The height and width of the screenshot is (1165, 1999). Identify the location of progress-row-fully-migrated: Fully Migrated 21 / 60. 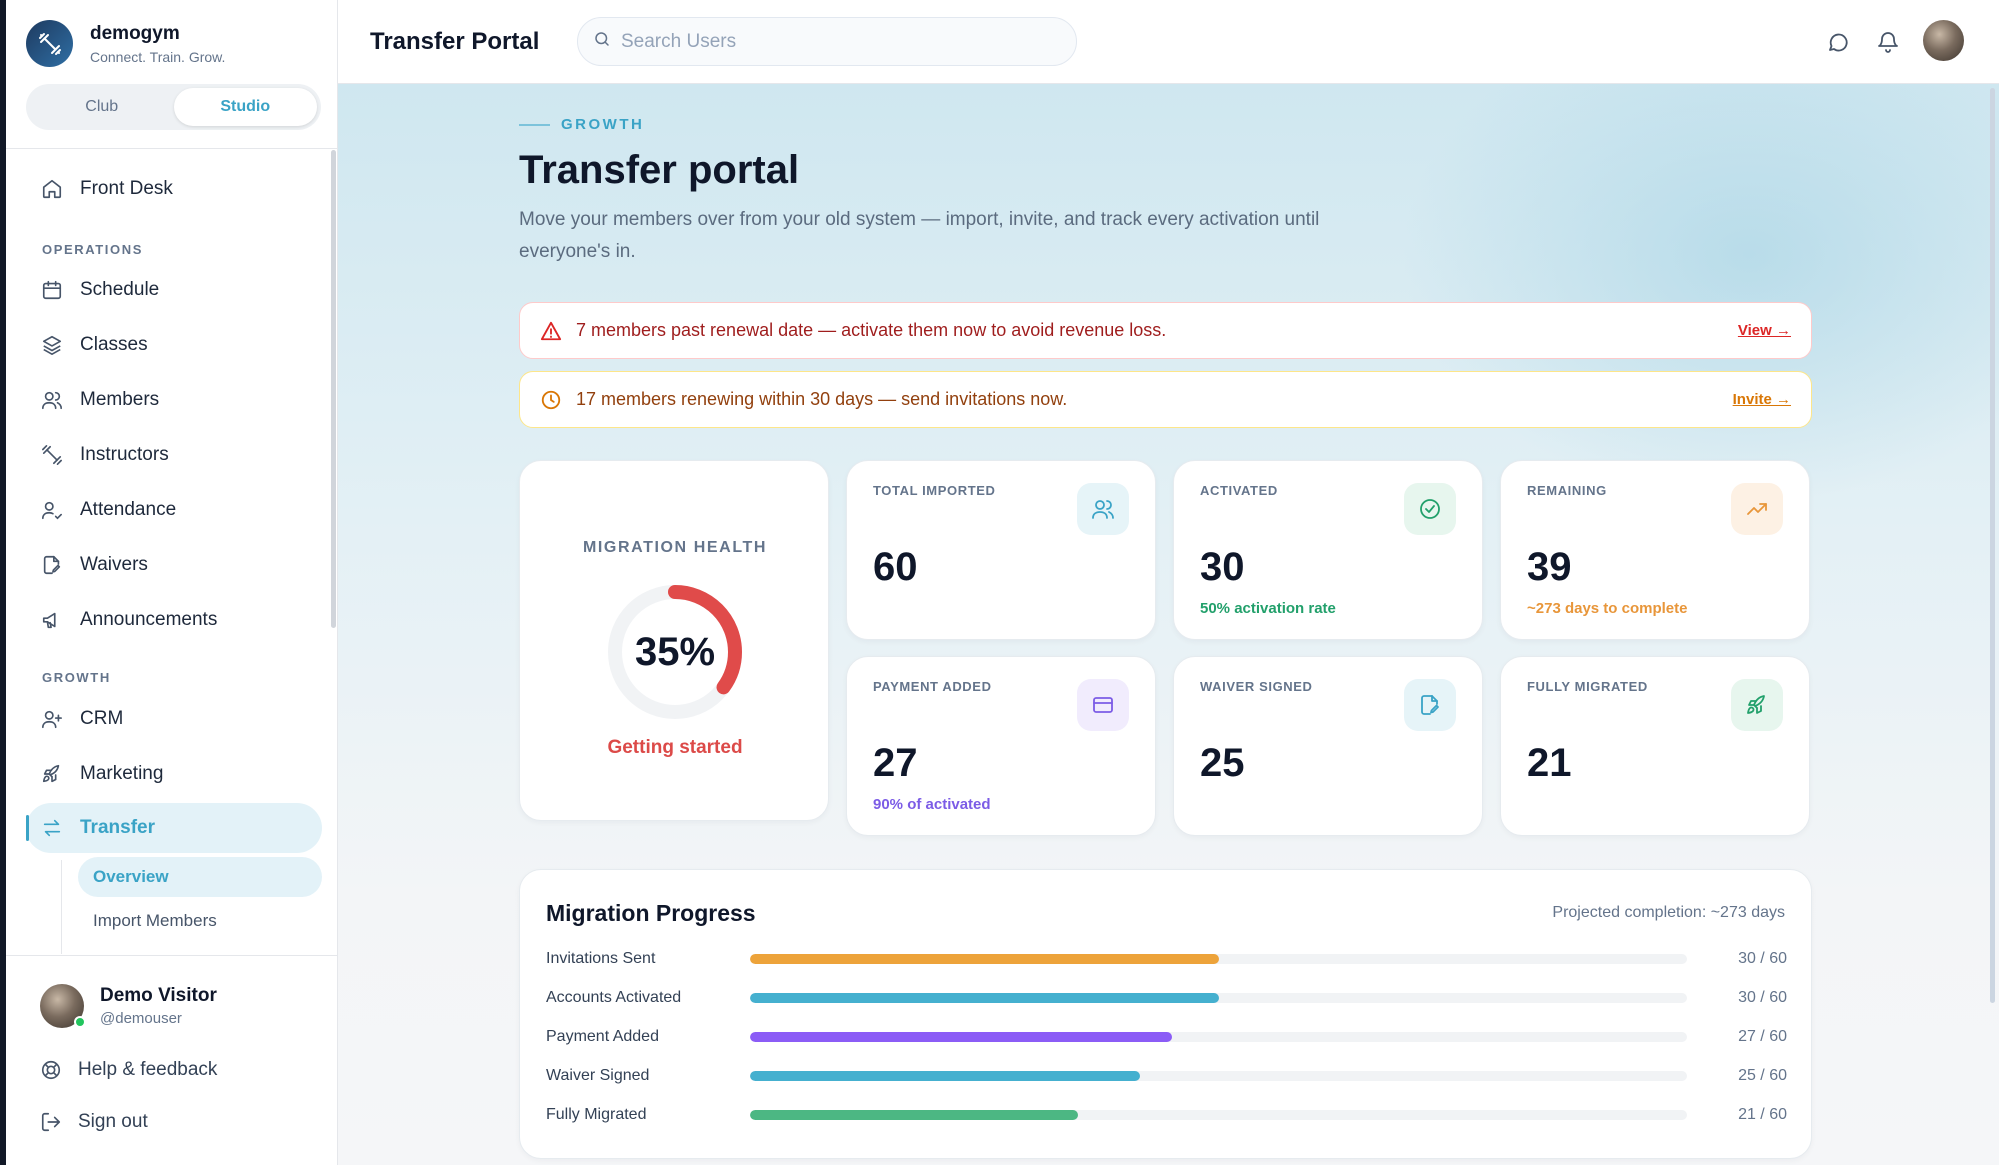
(1166, 1115).